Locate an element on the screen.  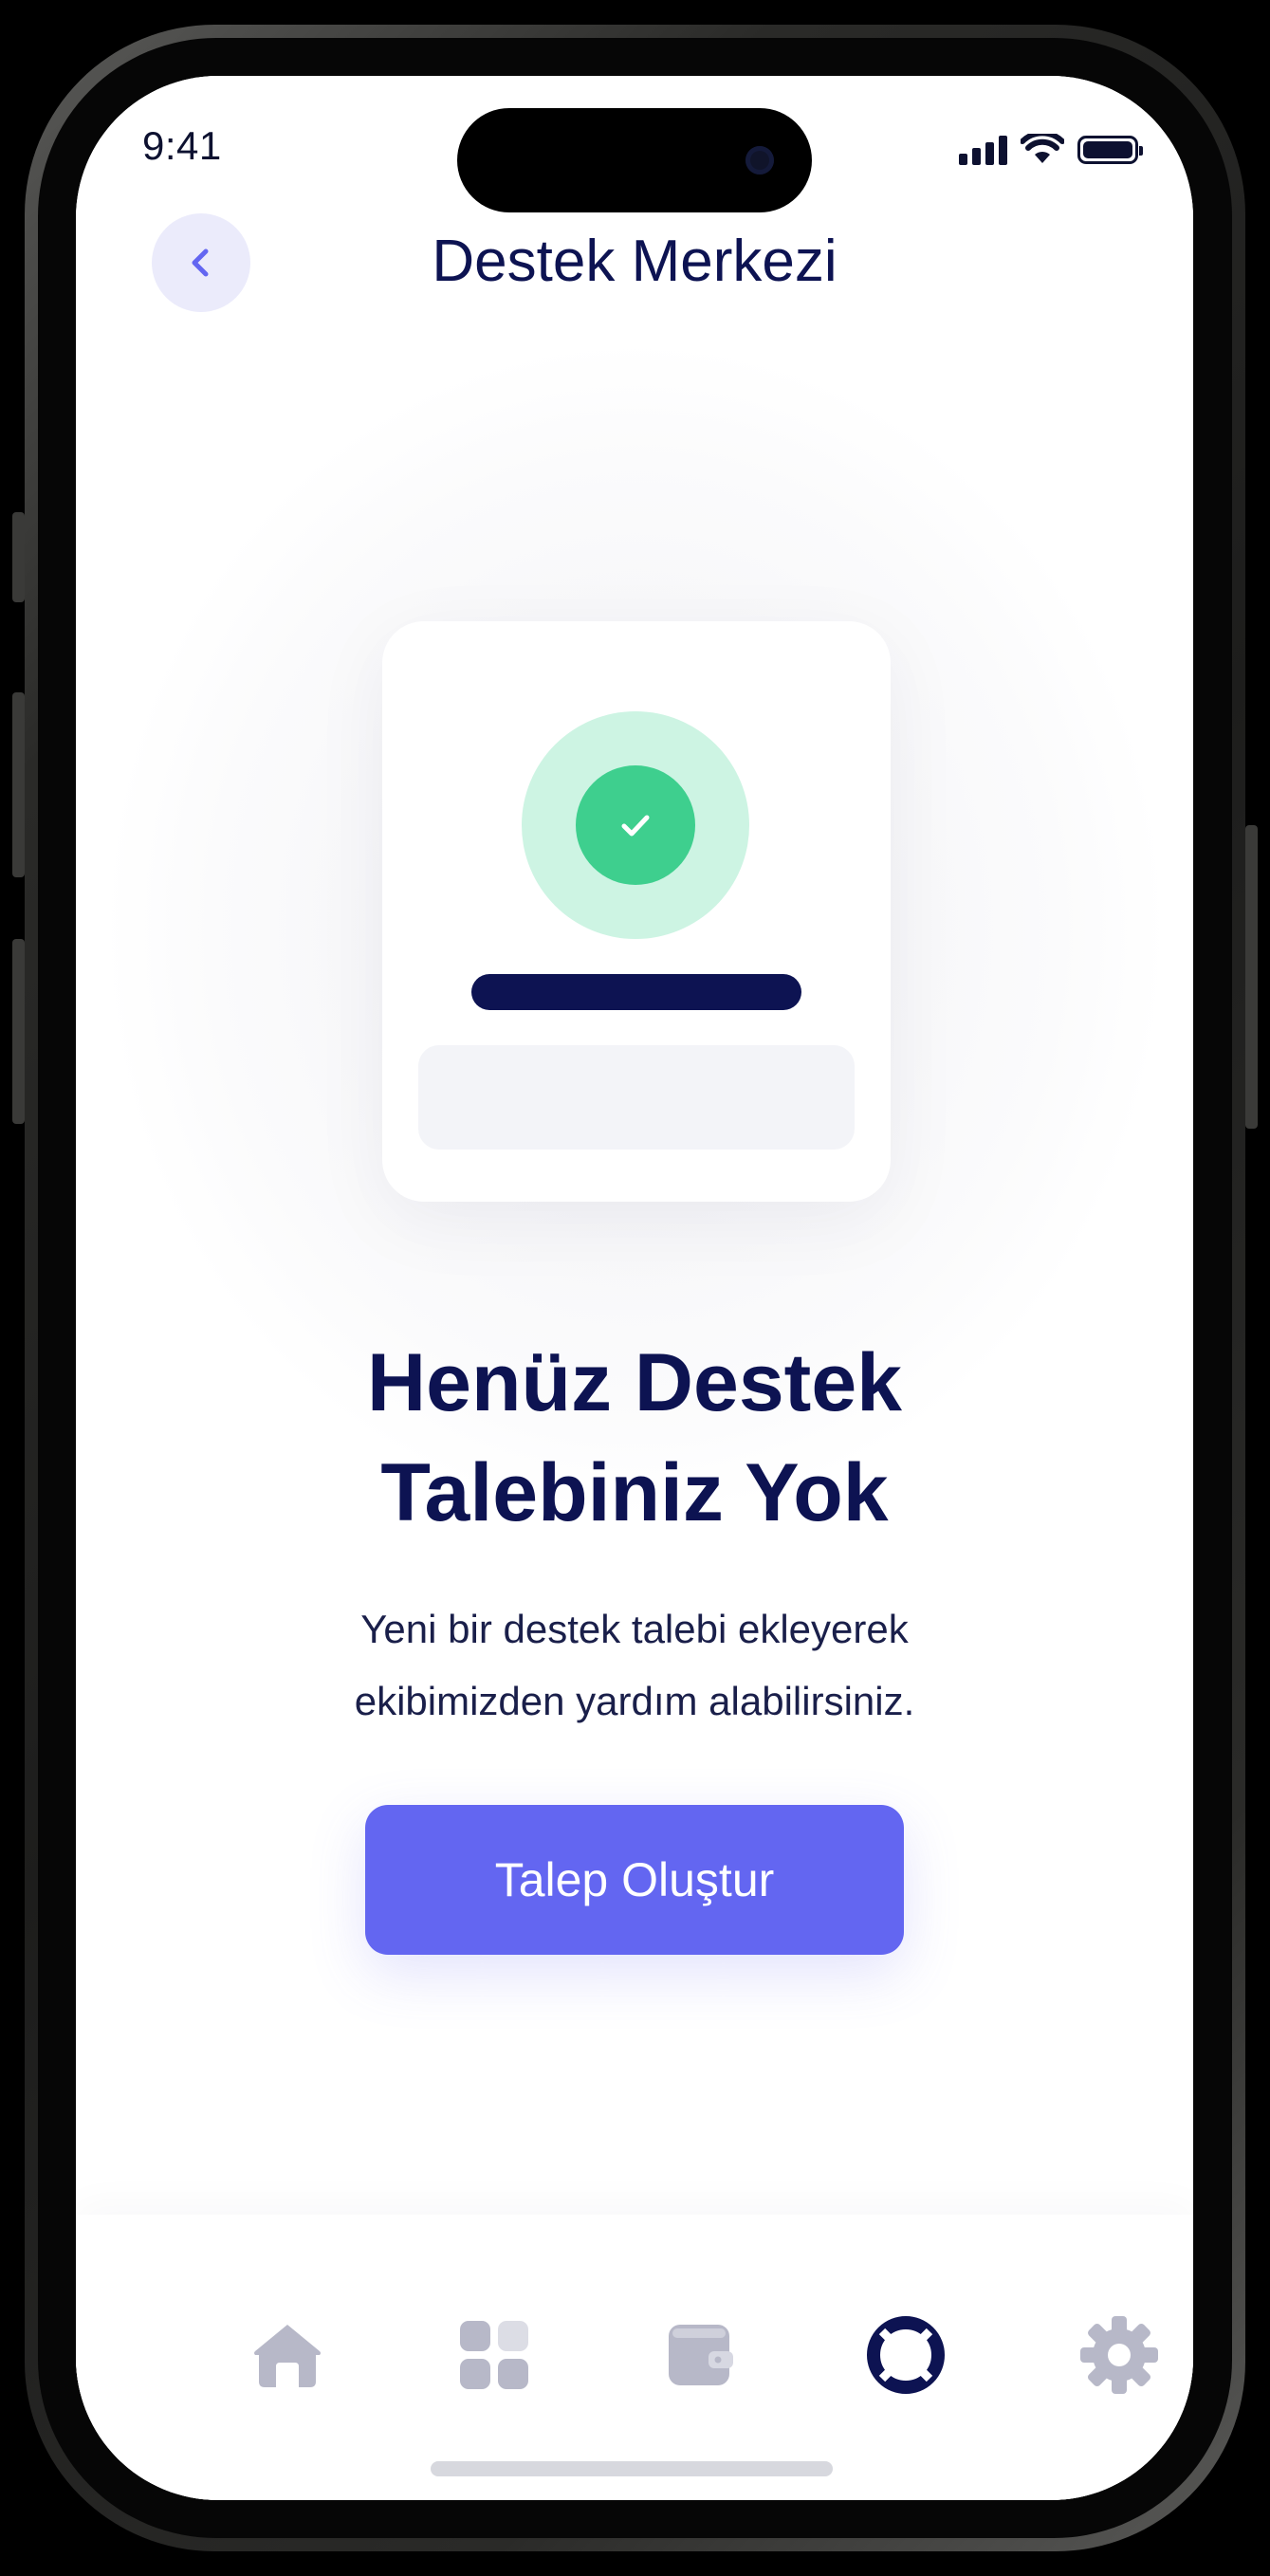
status-time: 9:41 is located at coordinates (182, 145).